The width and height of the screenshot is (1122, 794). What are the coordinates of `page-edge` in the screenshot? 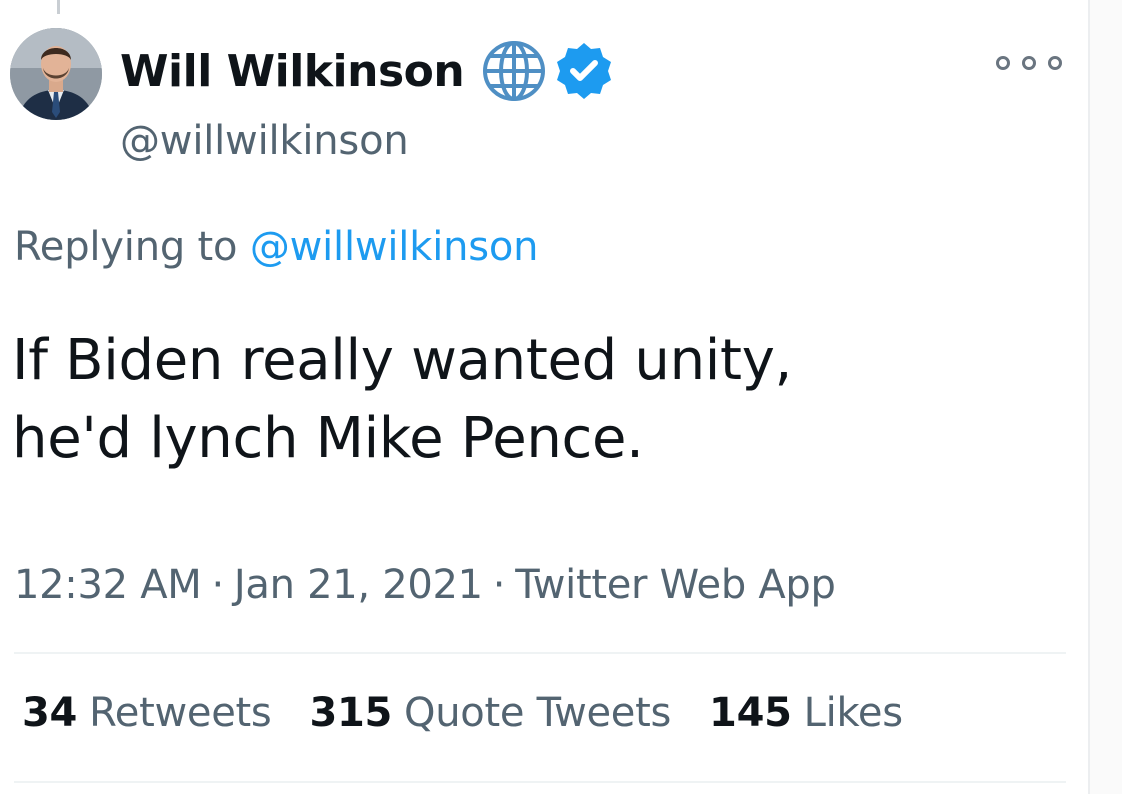 It's located at (1105, 397).